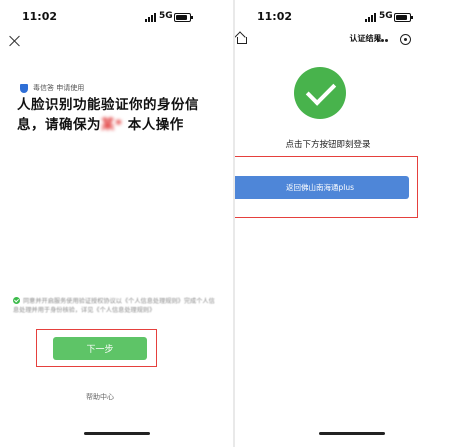  I want to click on help-center-link: 帮助中心, so click(100, 397).